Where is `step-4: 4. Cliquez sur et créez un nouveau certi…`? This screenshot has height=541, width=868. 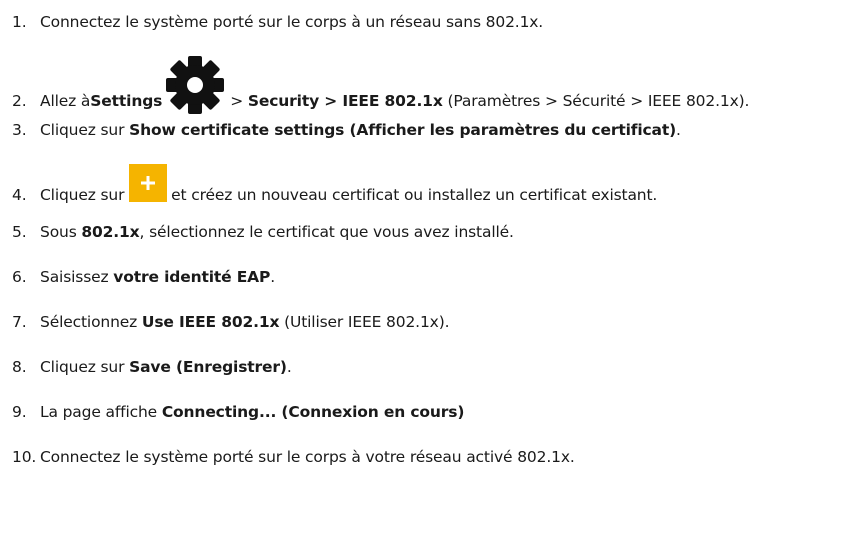 step-4: 4. Cliquez sur et créez un nouveau certi… is located at coordinates (335, 189).